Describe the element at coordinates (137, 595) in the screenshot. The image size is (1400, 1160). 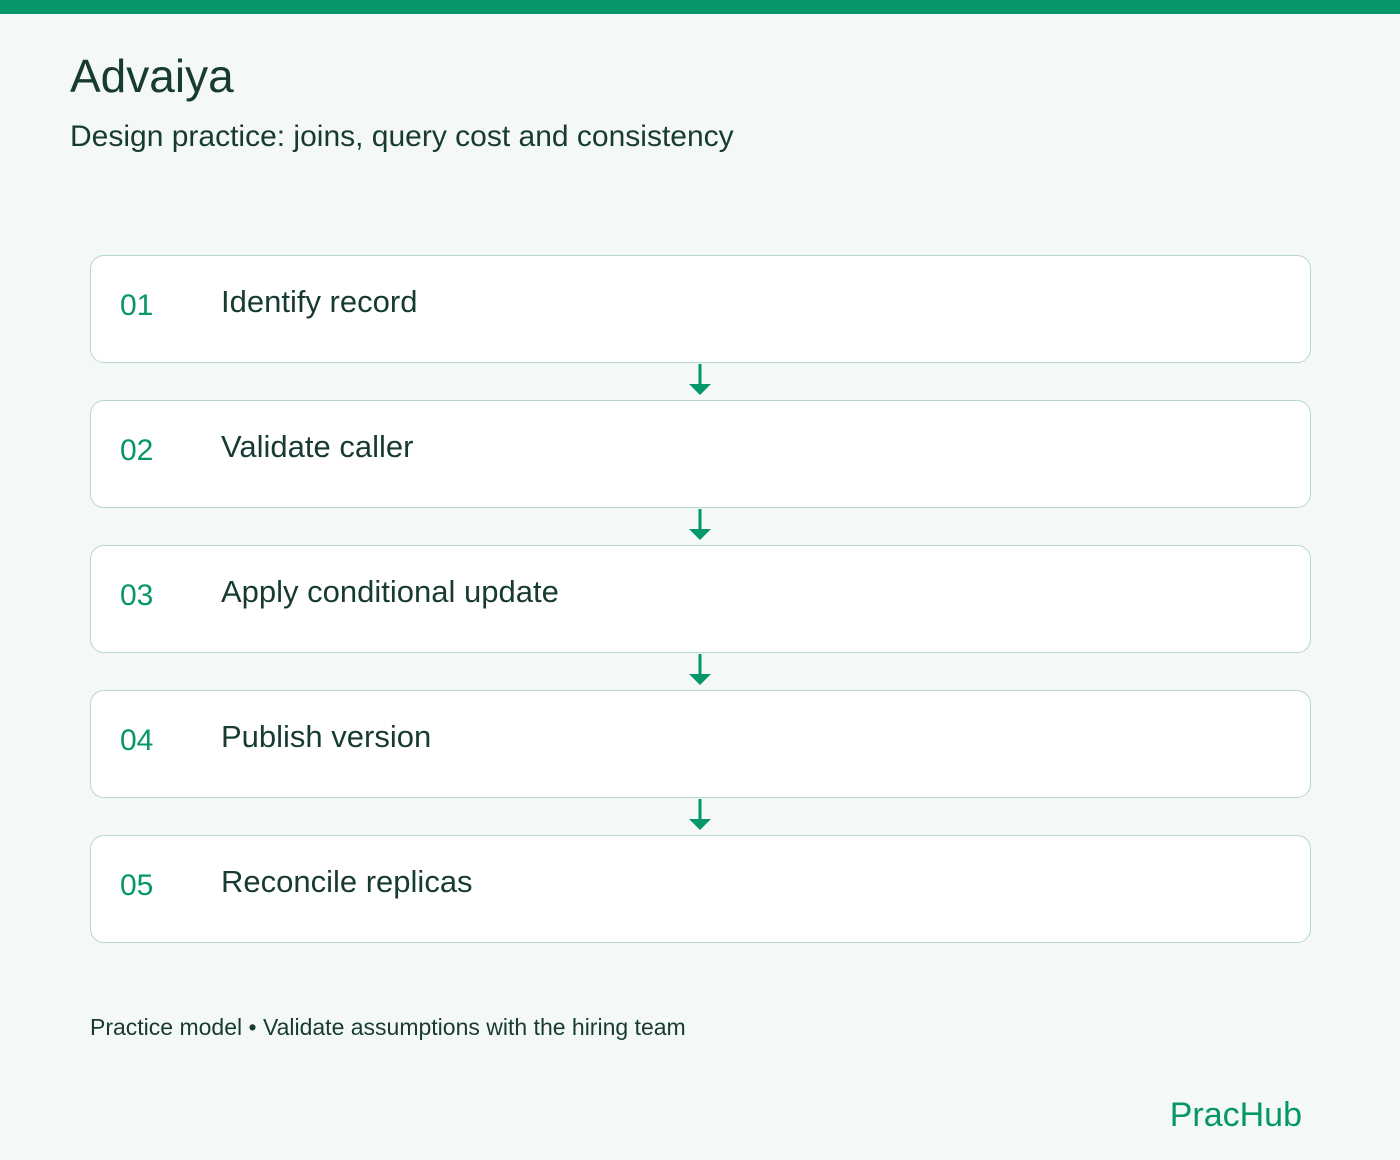
I see `step-number: 03` at that location.